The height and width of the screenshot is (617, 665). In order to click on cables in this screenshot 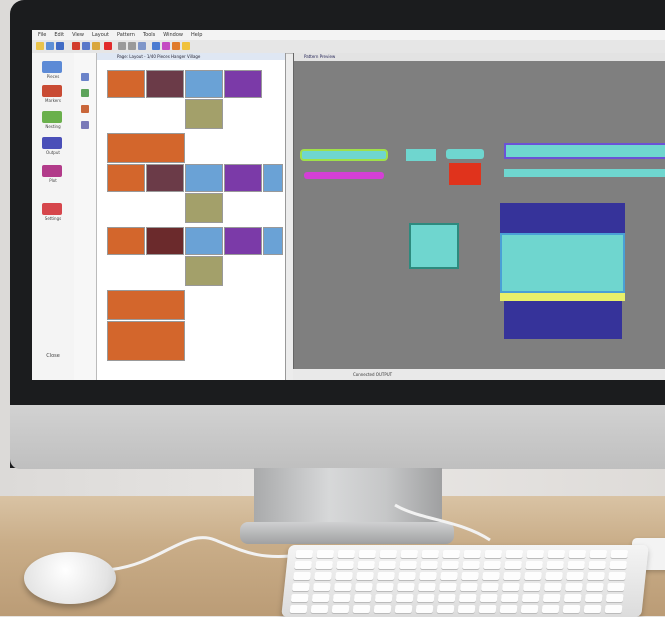, I will do `click(299, 537)`.